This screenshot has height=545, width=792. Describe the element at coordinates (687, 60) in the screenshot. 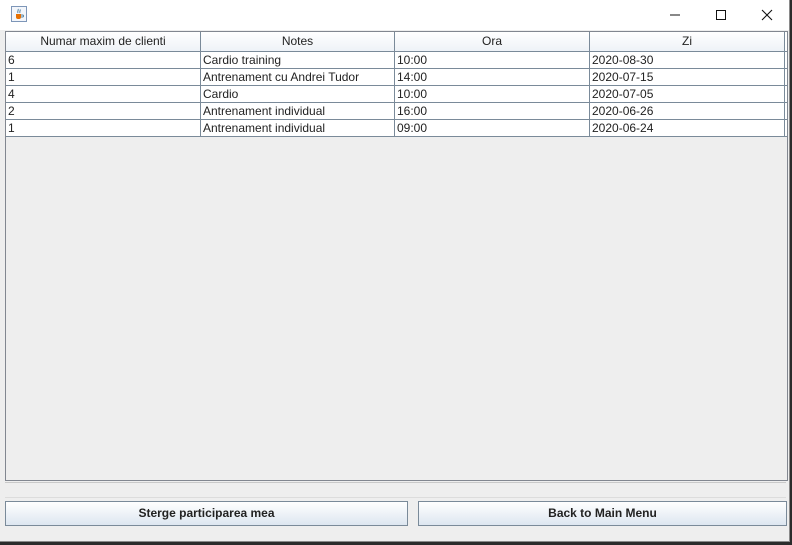

I see `cell-day: 2020-08-30` at that location.